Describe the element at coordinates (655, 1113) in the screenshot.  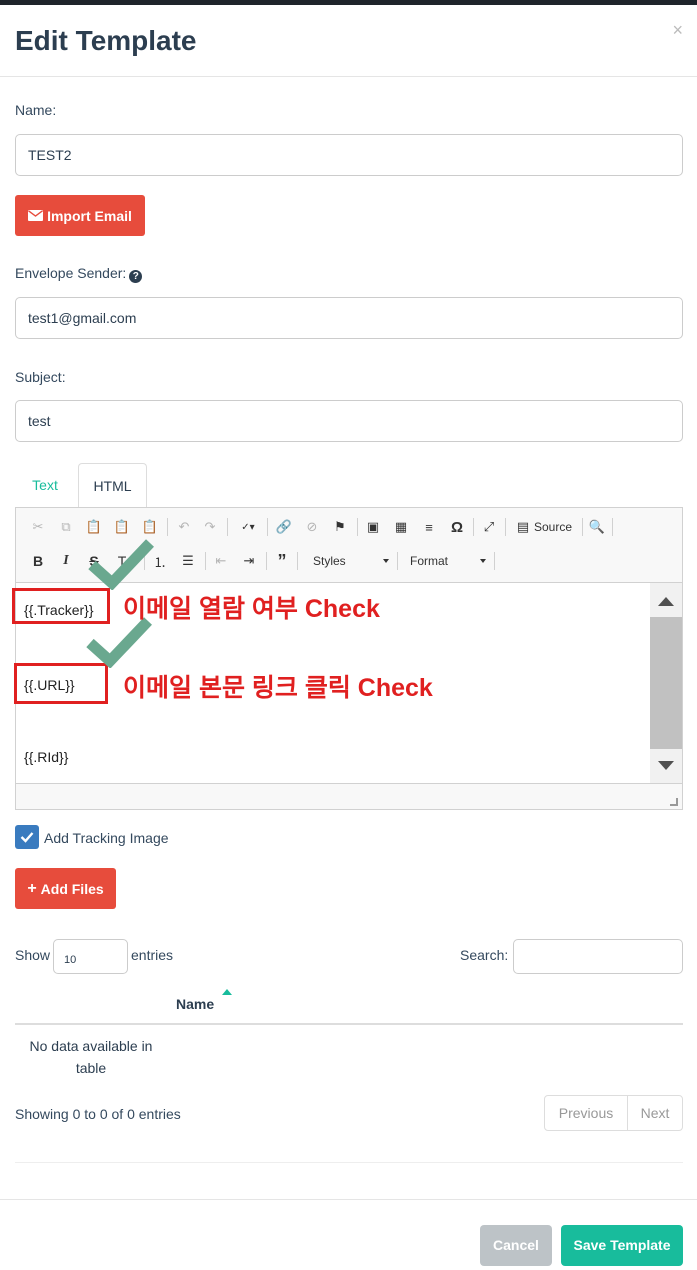
I see `next-button: Next` at that location.